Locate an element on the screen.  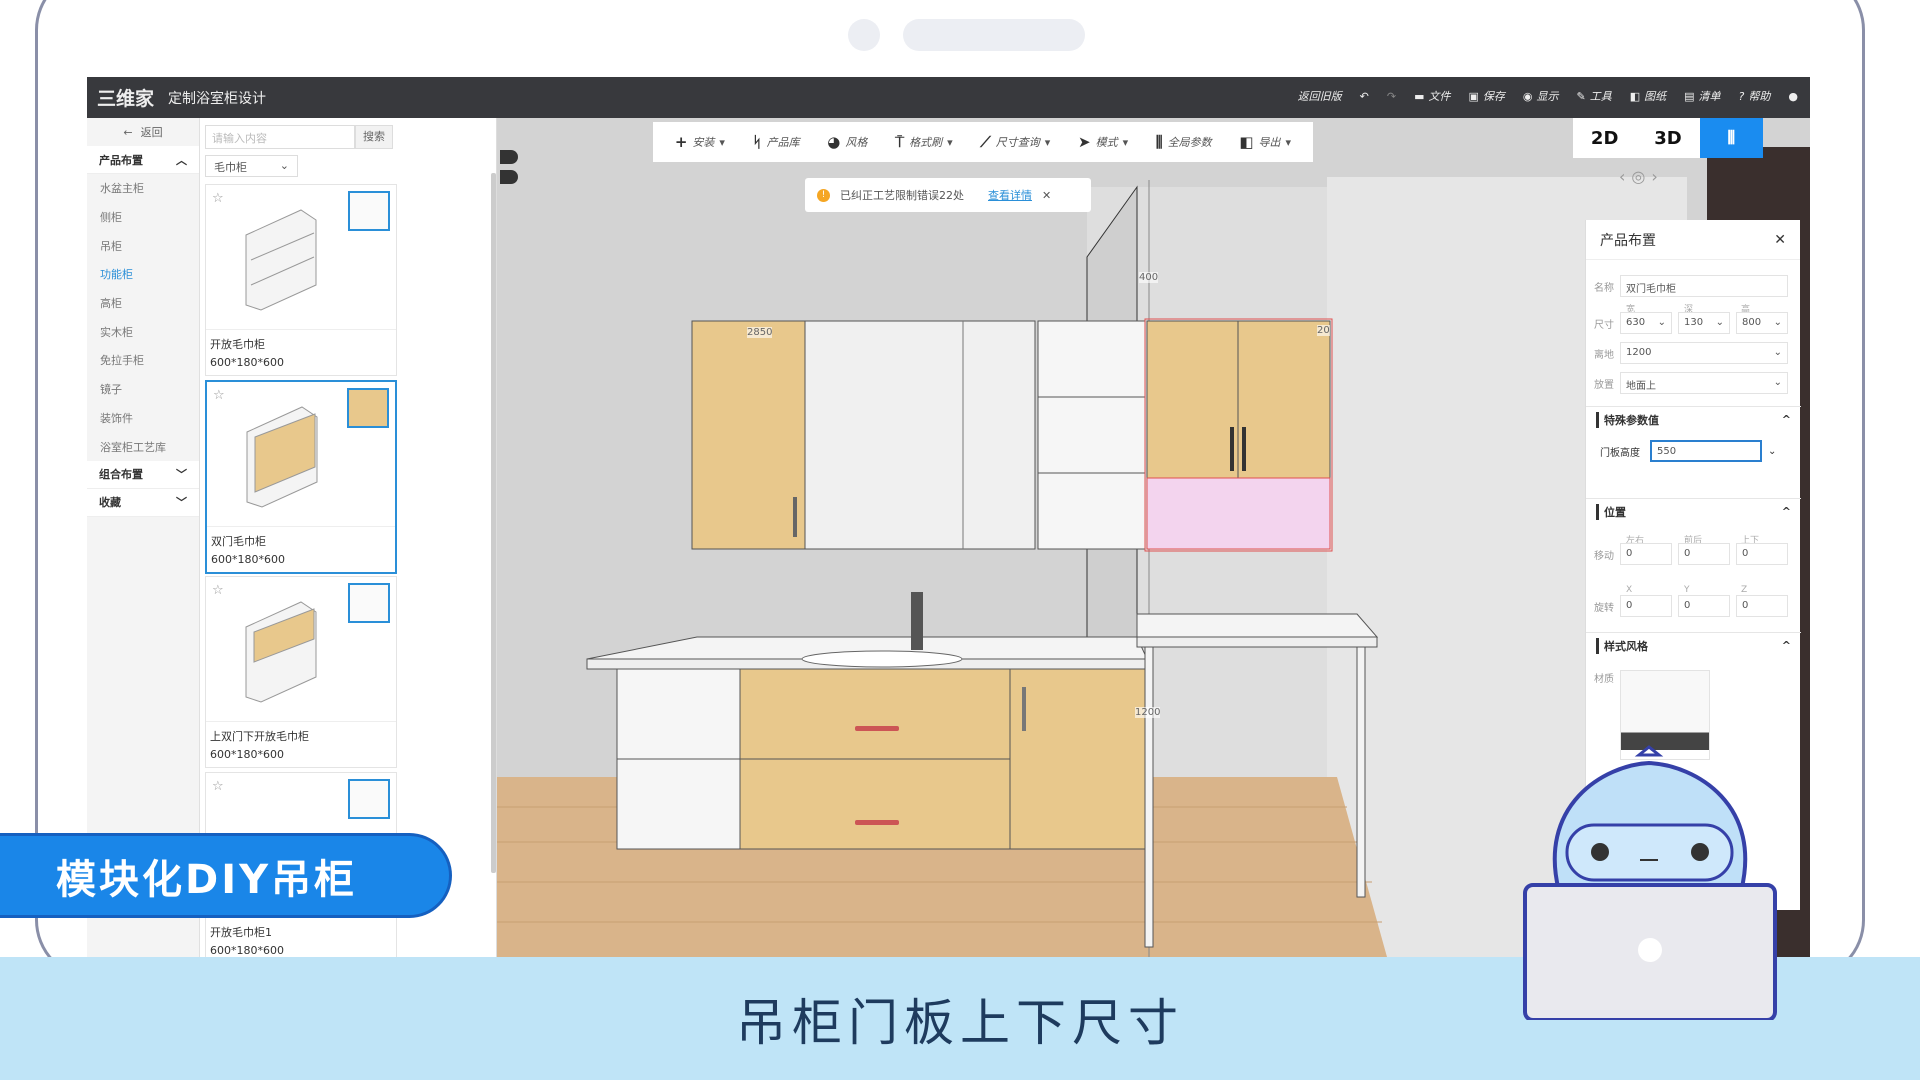
nav-item: 浴室柜工艺库 is located at coordinates (143, 446).